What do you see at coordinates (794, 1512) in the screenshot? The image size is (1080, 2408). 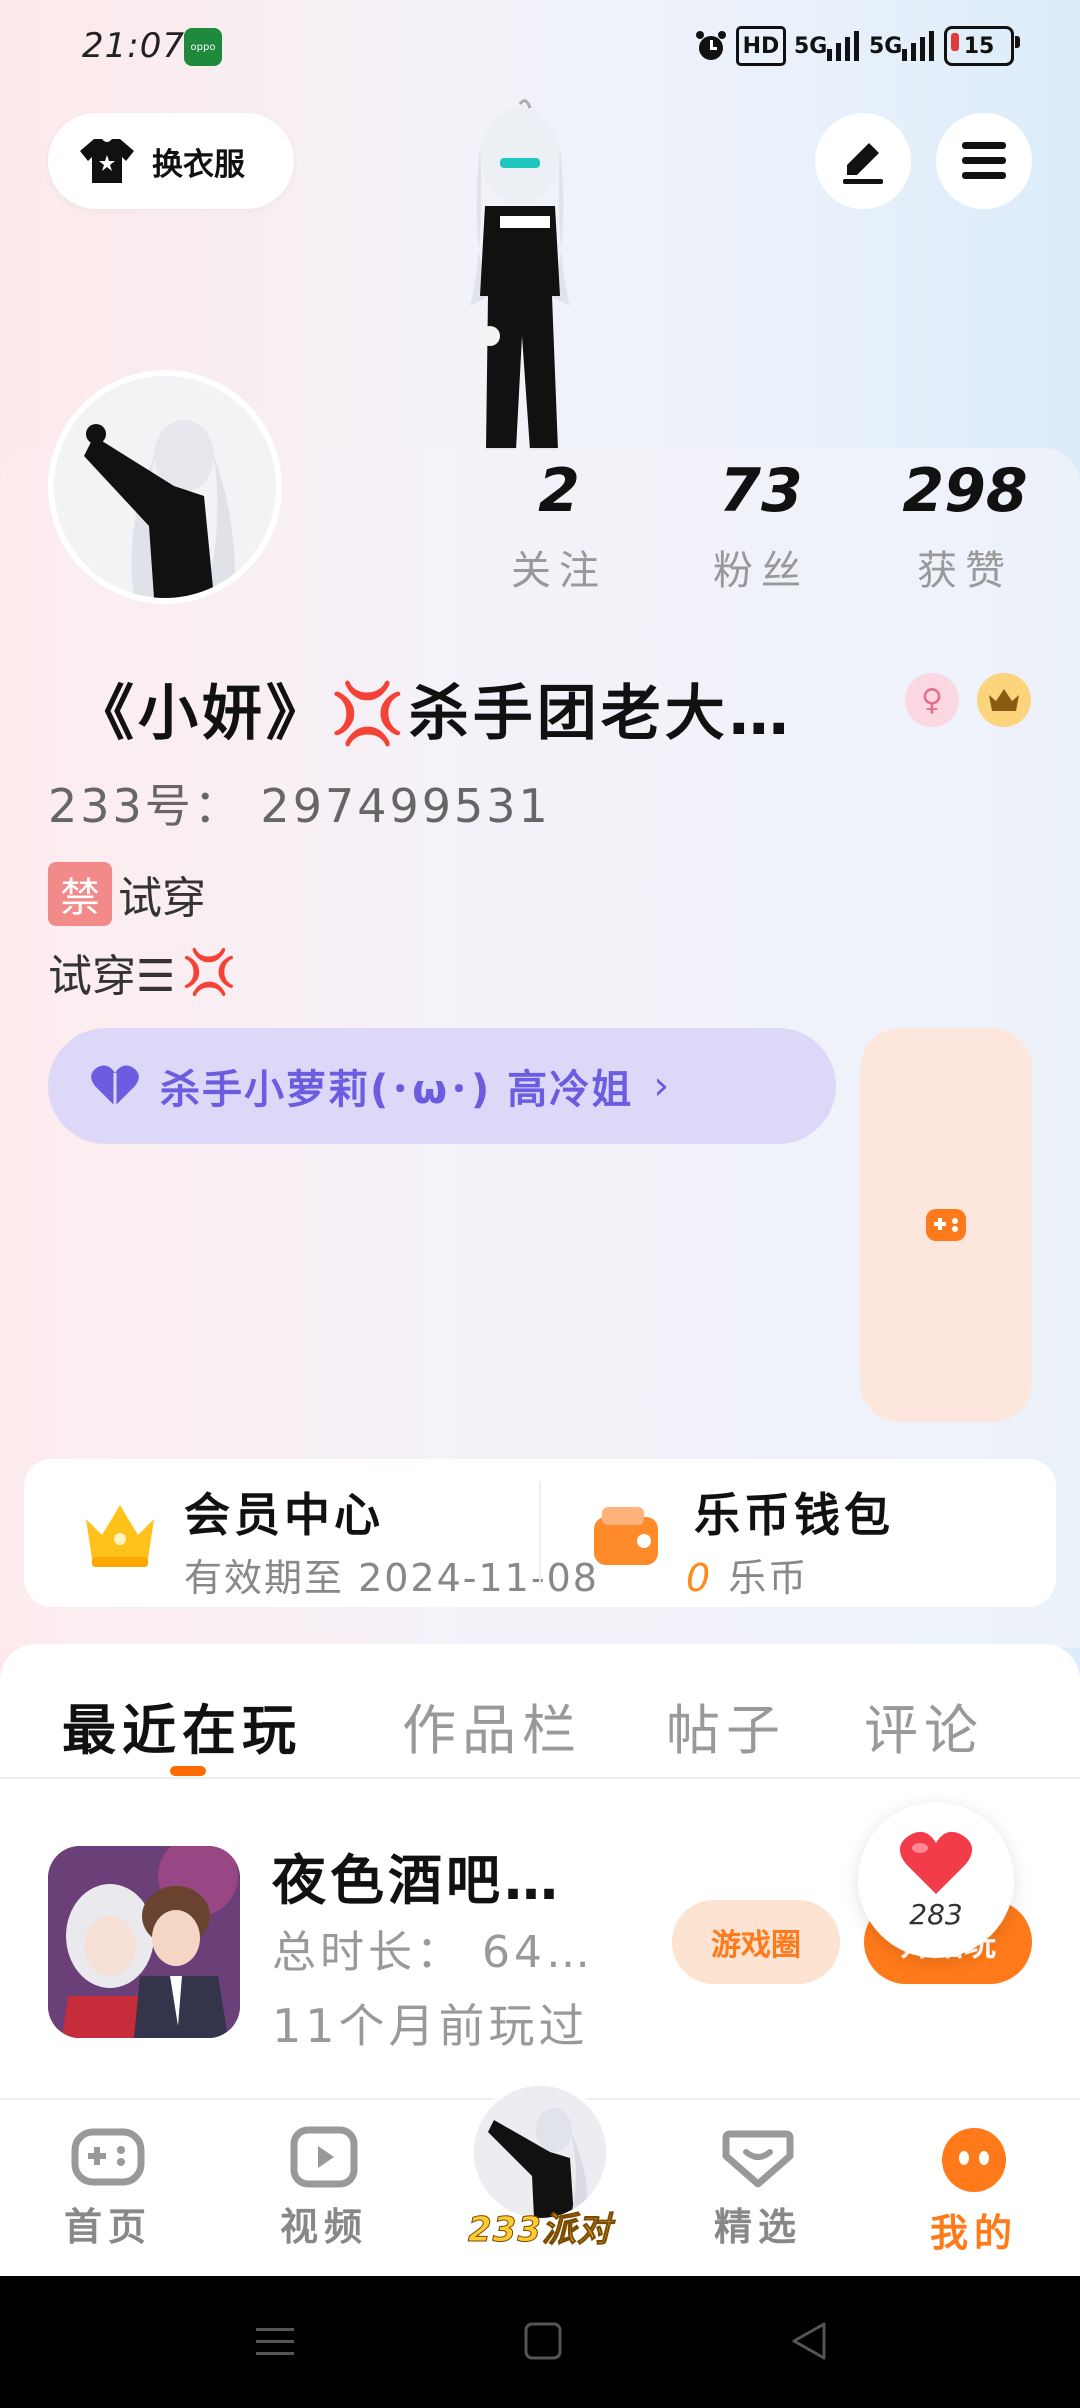 I see `wallet-title: 乐币钱包` at bounding box center [794, 1512].